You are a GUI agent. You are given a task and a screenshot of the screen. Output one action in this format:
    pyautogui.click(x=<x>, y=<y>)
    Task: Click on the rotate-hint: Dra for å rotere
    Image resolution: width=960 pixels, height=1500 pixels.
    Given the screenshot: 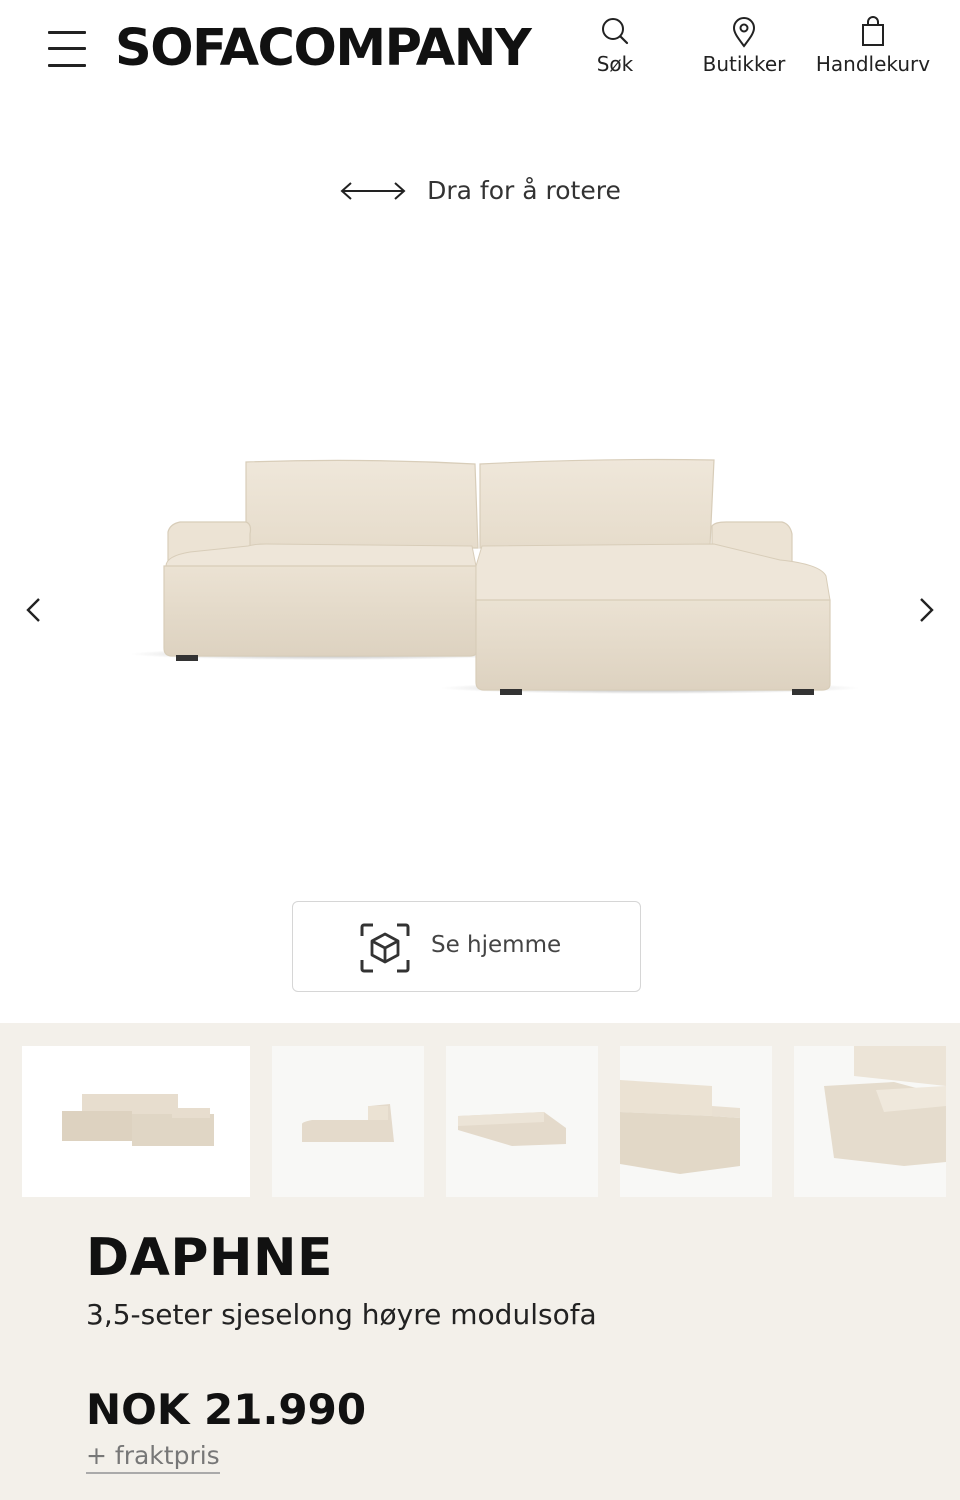 What is the action you would take?
    pyautogui.click(x=480, y=190)
    